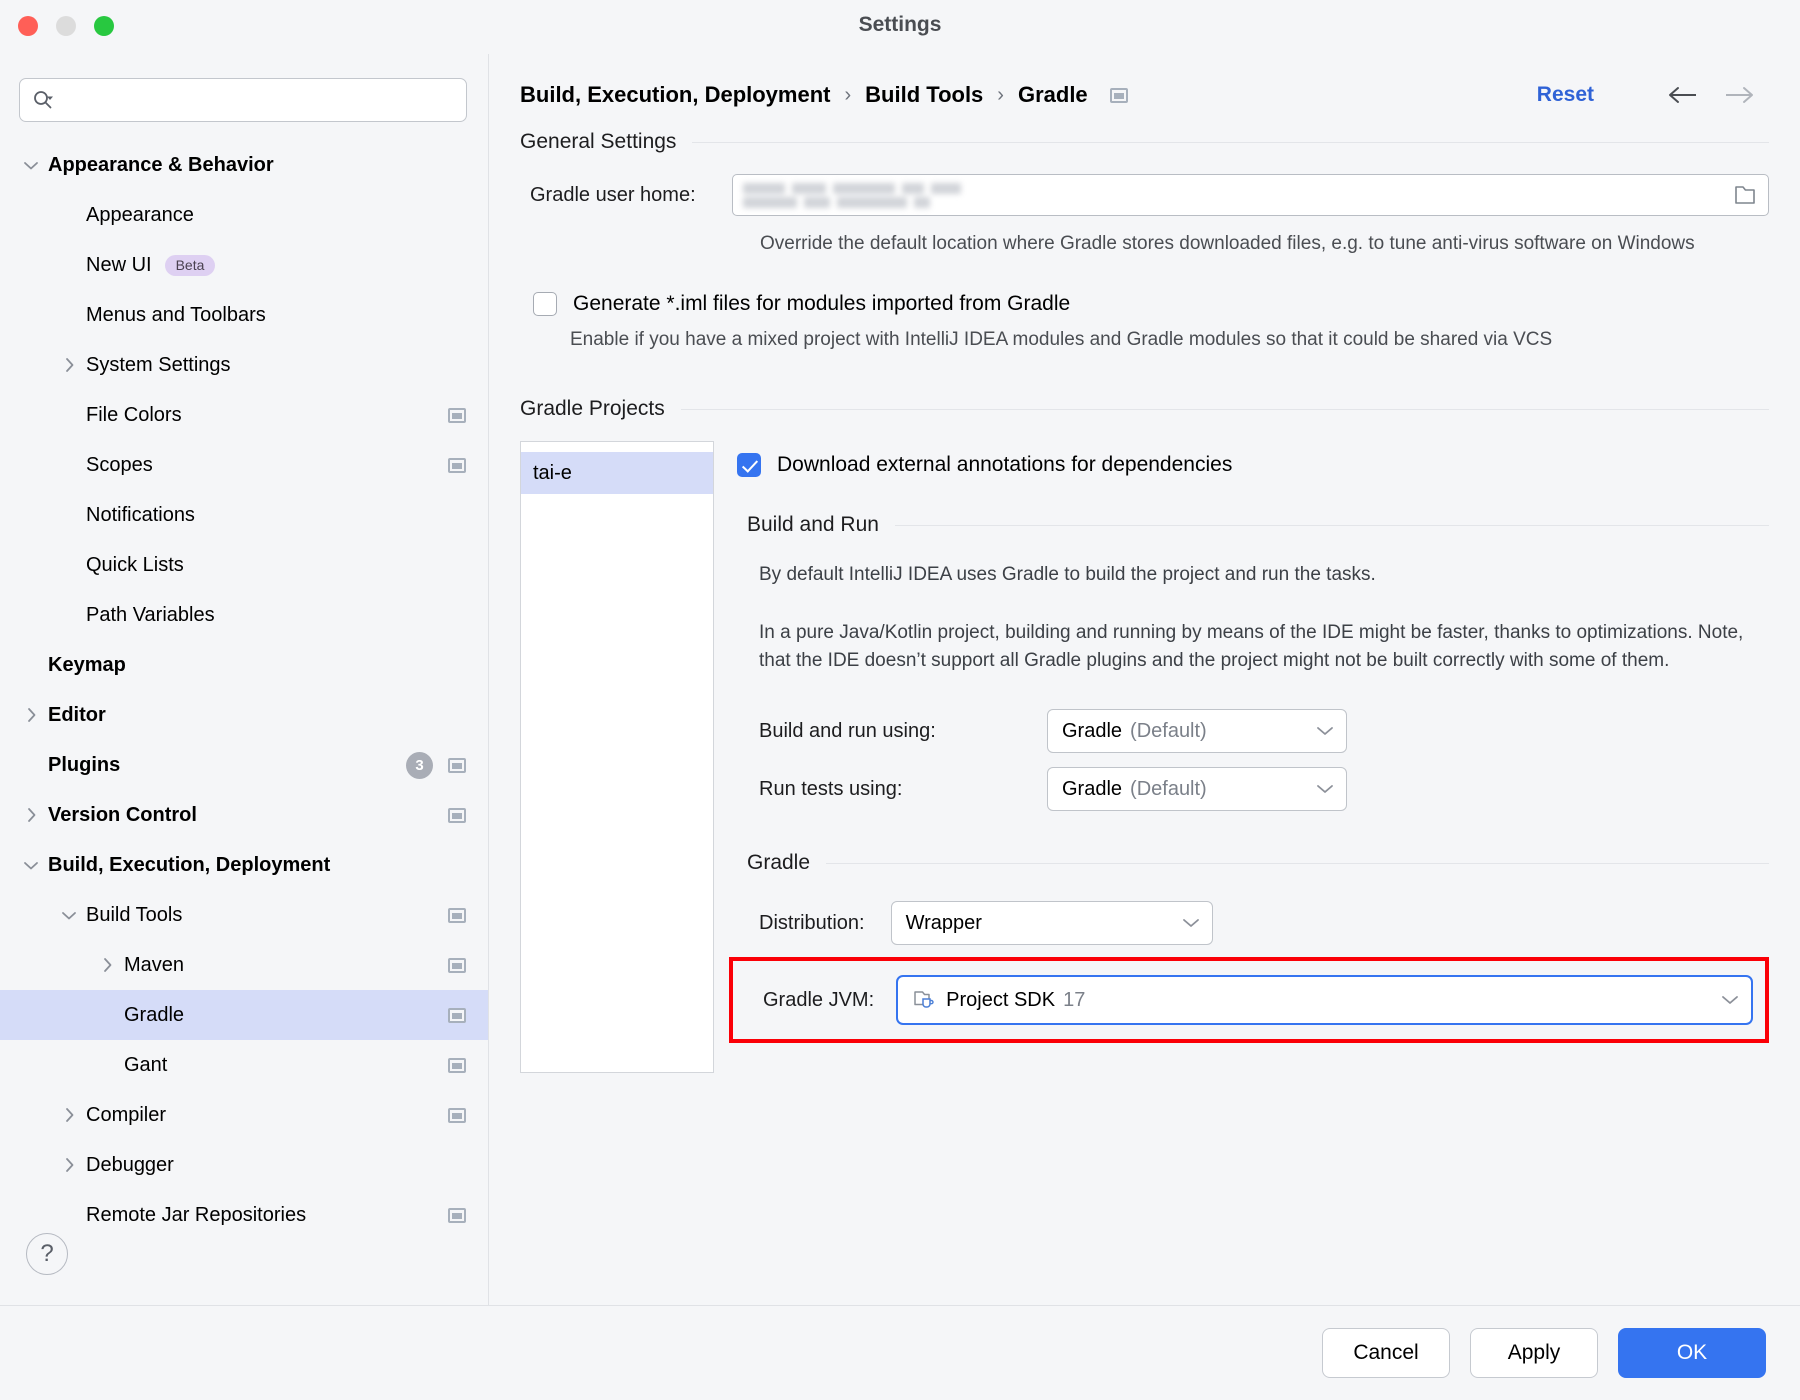 The image size is (1800, 1400). I want to click on section-title: Gradle Projects, so click(592, 409).